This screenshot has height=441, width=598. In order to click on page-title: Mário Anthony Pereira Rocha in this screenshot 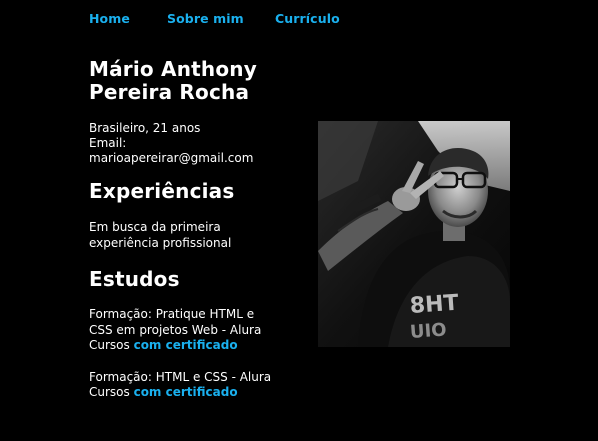, I will do `click(189, 81)`.